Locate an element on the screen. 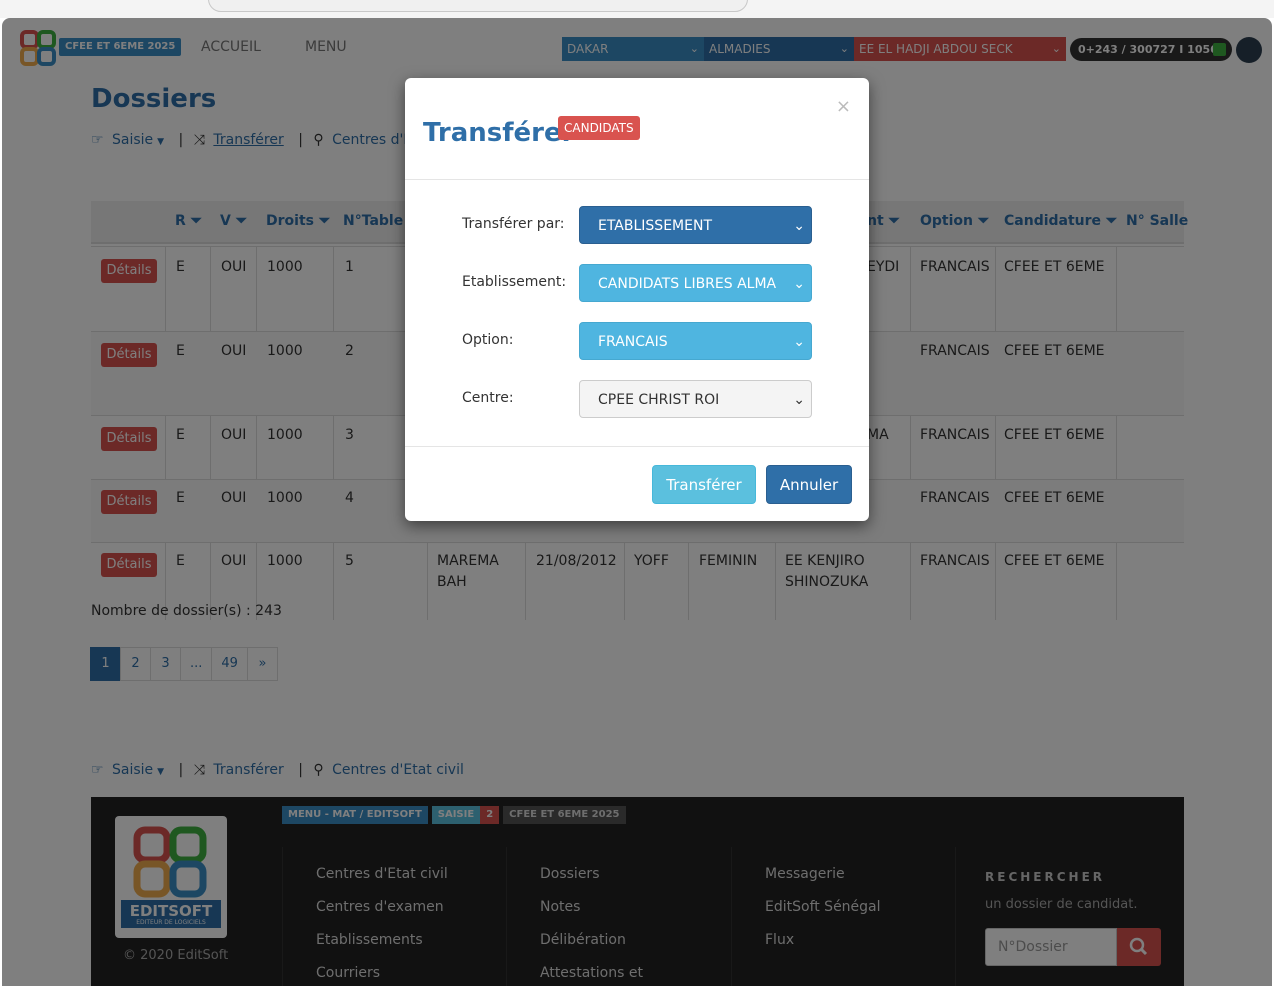 This screenshot has width=1274, height=986. transfer-button: Transférer is located at coordinates (704, 484).